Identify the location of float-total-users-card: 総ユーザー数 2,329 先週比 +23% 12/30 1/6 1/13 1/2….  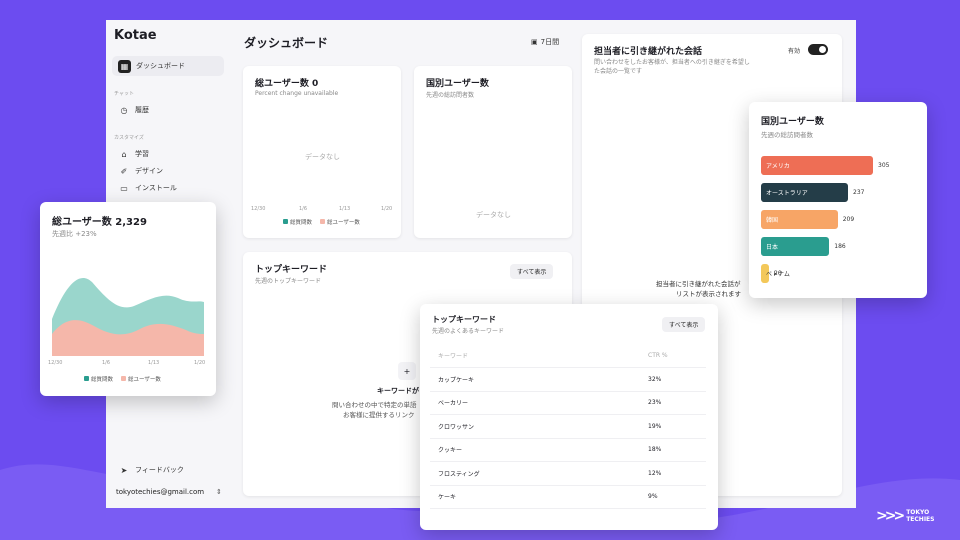
(128, 299).